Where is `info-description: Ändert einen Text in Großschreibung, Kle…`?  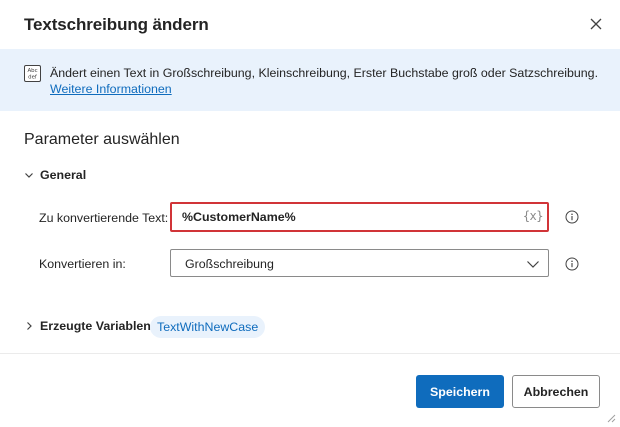 info-description: Ändert einen Text in Großschreibung, Kle… is located at coordinates (324, 73).